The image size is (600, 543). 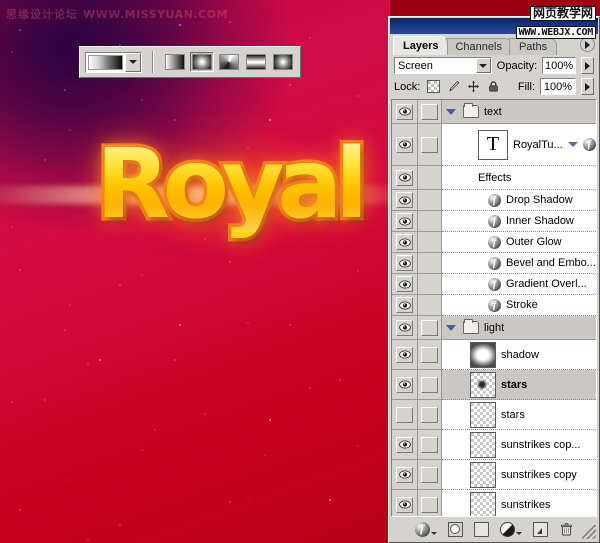 What do you see at coordinates (540, 529) in the screenshot?
I see `new-layer-button` at bounding box center [540, 529].